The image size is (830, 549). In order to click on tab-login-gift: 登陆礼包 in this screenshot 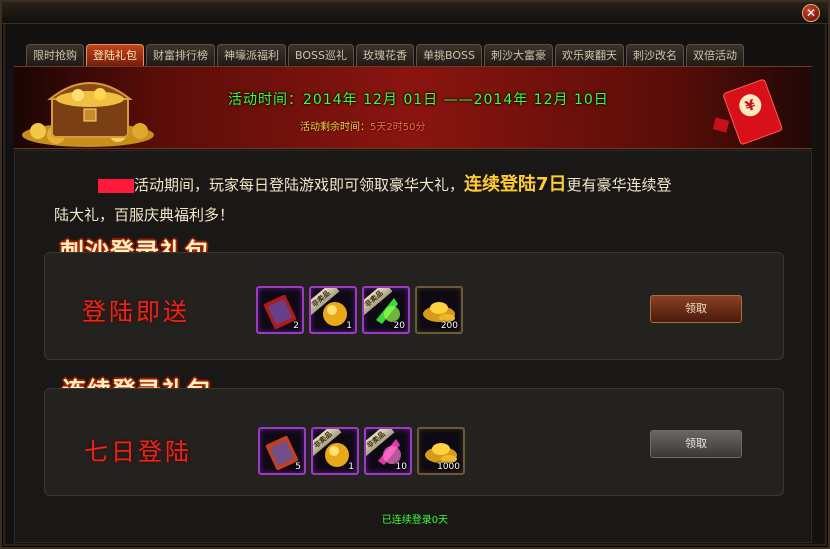, I will do `click(115, 56)`.